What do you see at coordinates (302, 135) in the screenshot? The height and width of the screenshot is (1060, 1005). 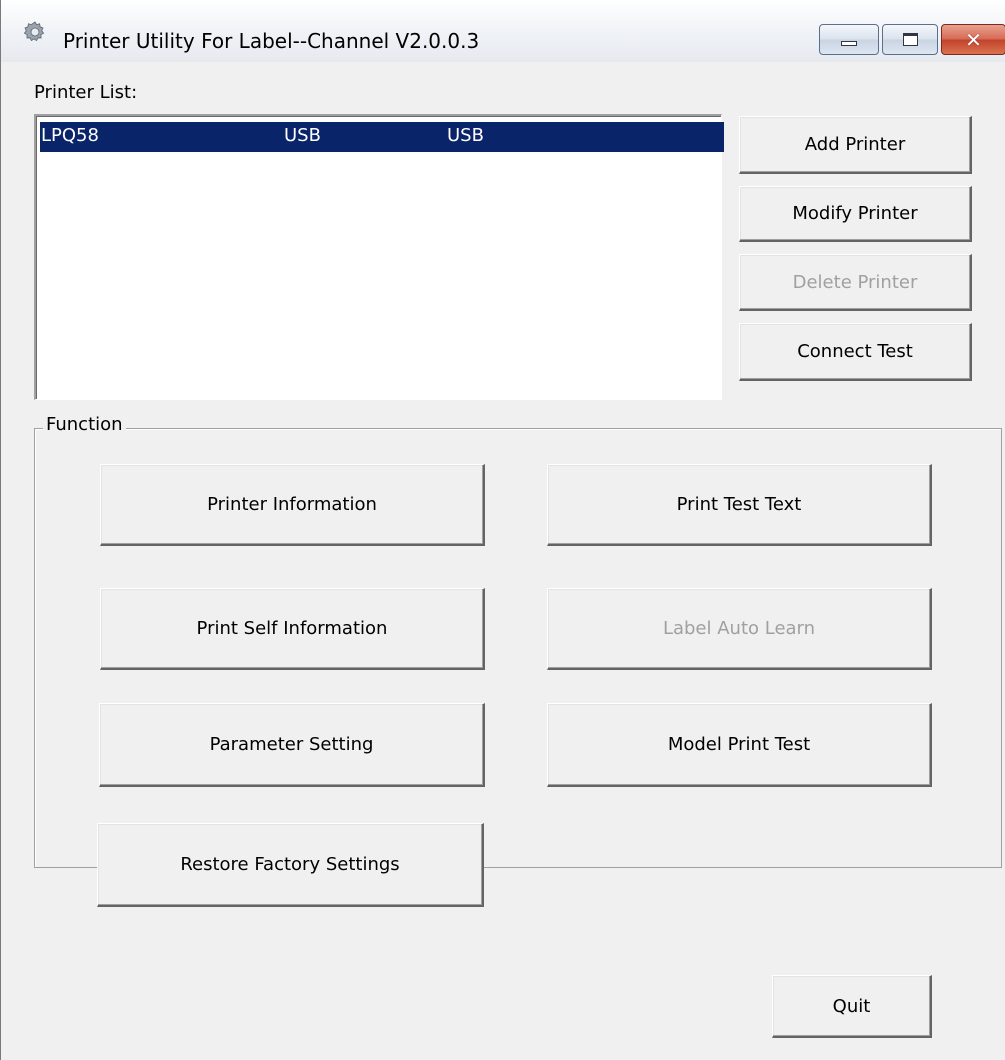 I see `printer-port-cell: USB` at bounding box center [302, 135].